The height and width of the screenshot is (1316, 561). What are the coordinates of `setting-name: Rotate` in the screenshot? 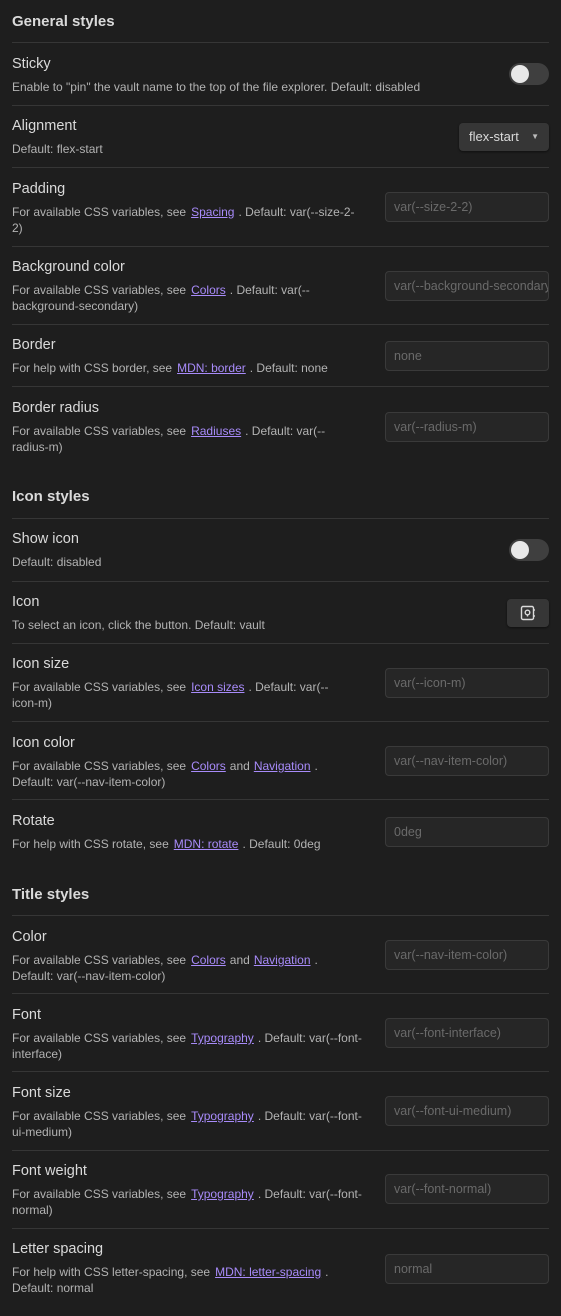 It's located at (33, 821).